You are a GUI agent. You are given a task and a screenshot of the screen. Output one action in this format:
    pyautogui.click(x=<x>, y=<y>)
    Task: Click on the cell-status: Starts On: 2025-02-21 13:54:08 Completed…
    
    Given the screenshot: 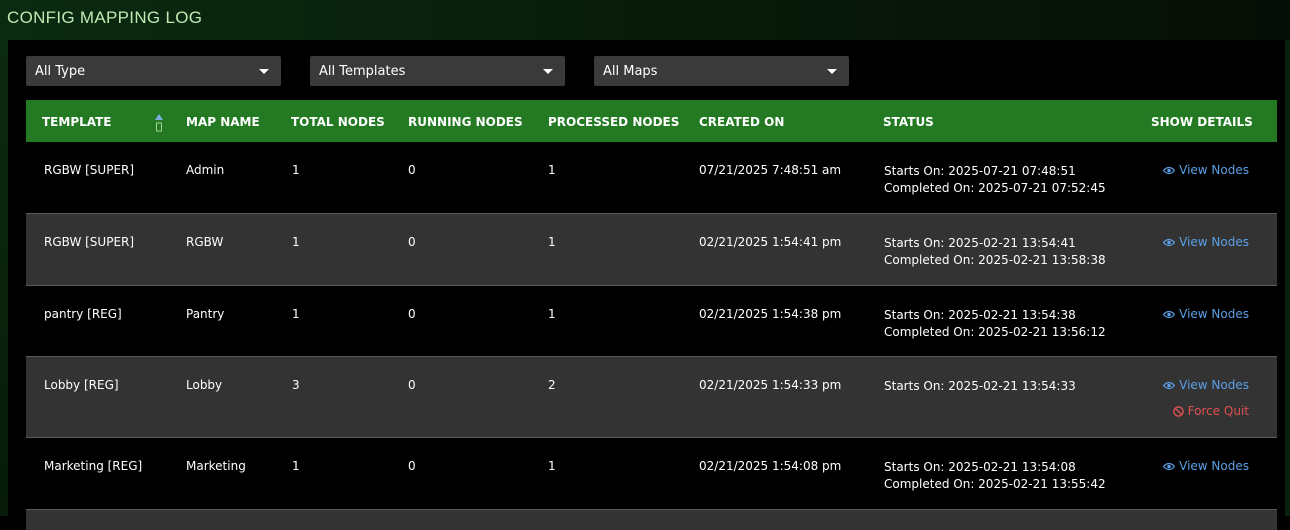 What is the action you would take?
    pyautogui.click(x=995, y=476)
    